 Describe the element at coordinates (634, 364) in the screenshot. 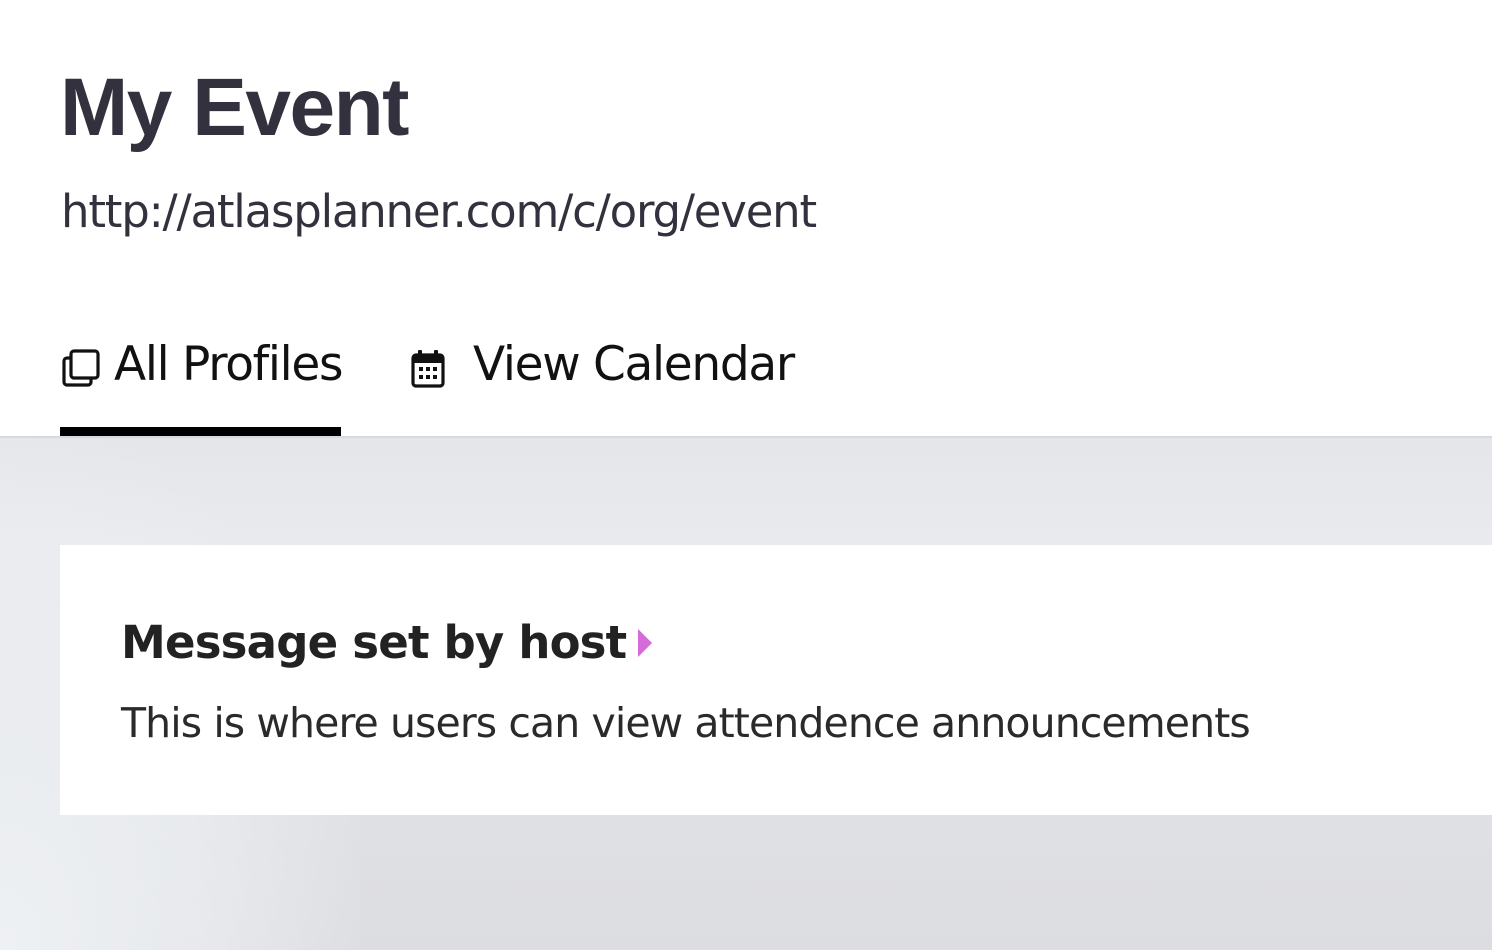

I see `tab-view-calendar-label: View Calendar` at that location.